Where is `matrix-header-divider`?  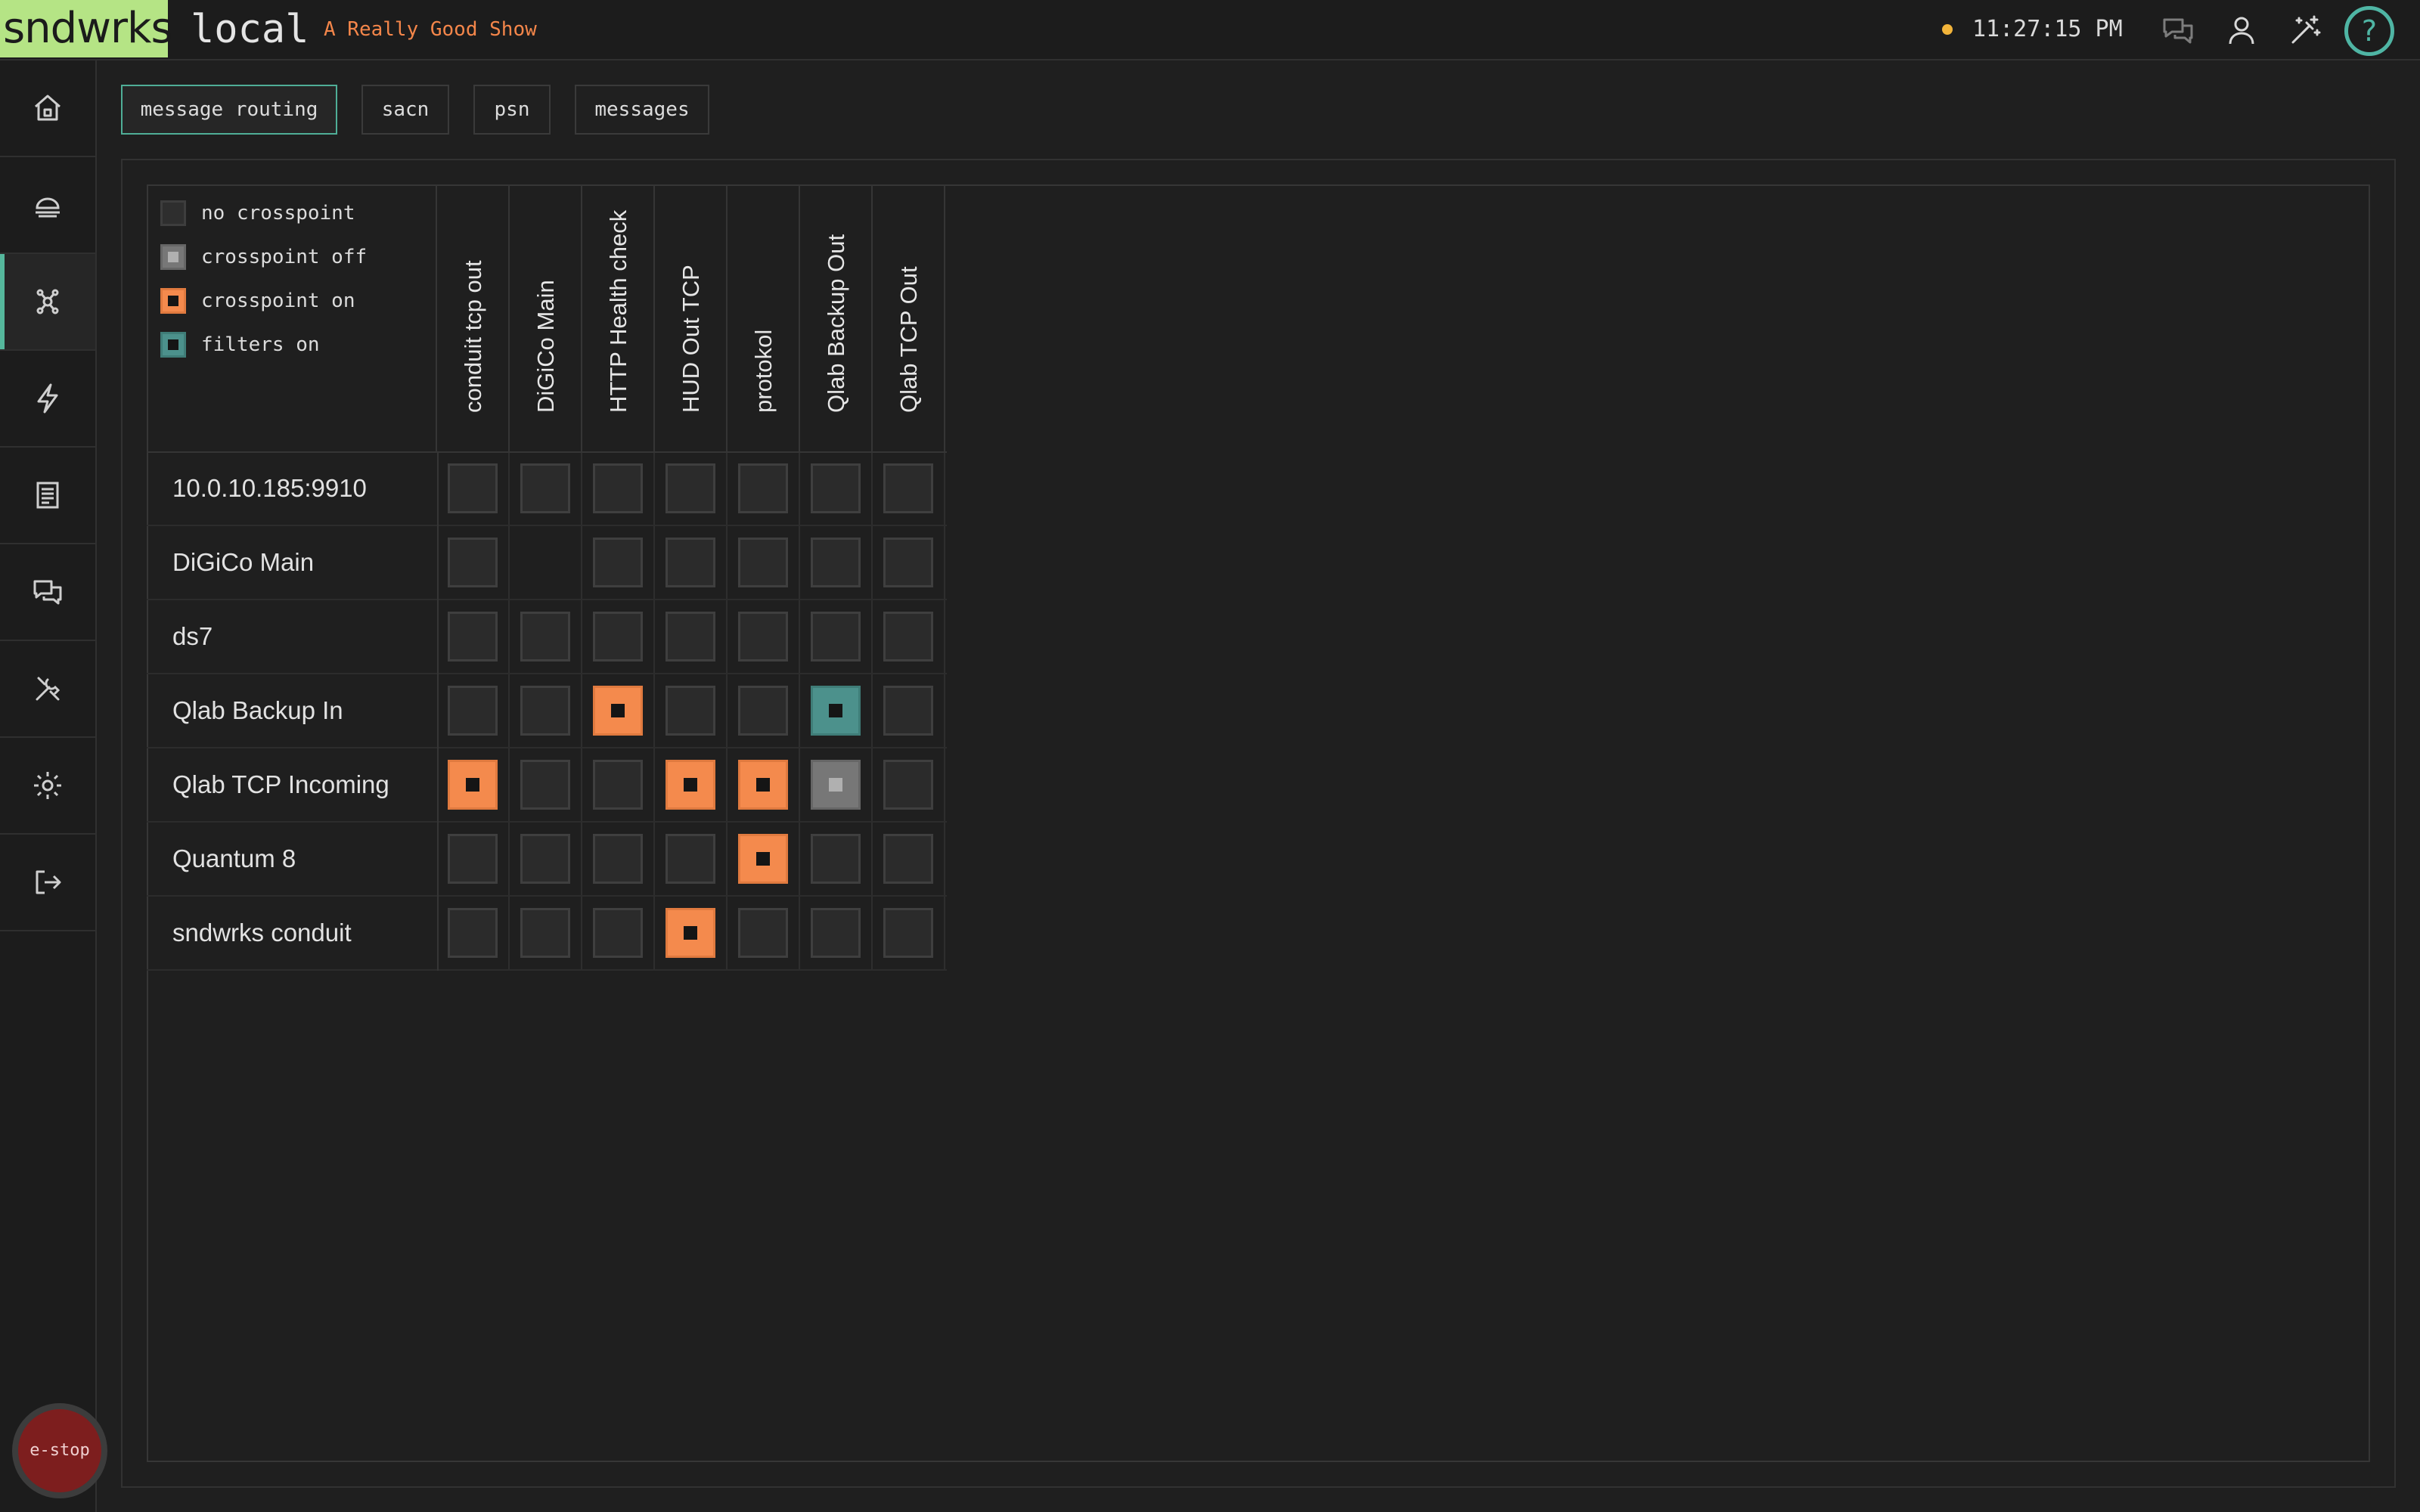 matrix-header-divider is located at coordinates (547, 452).